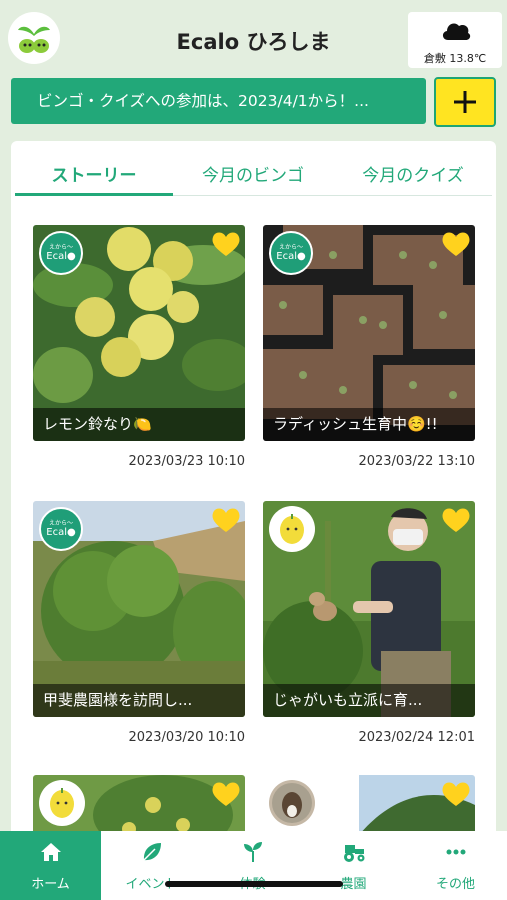 The image size is (507, 900). Describe the element at coordinates (94, 173) in the screenshot. I see `tab-stories: ストーリー` at that location.